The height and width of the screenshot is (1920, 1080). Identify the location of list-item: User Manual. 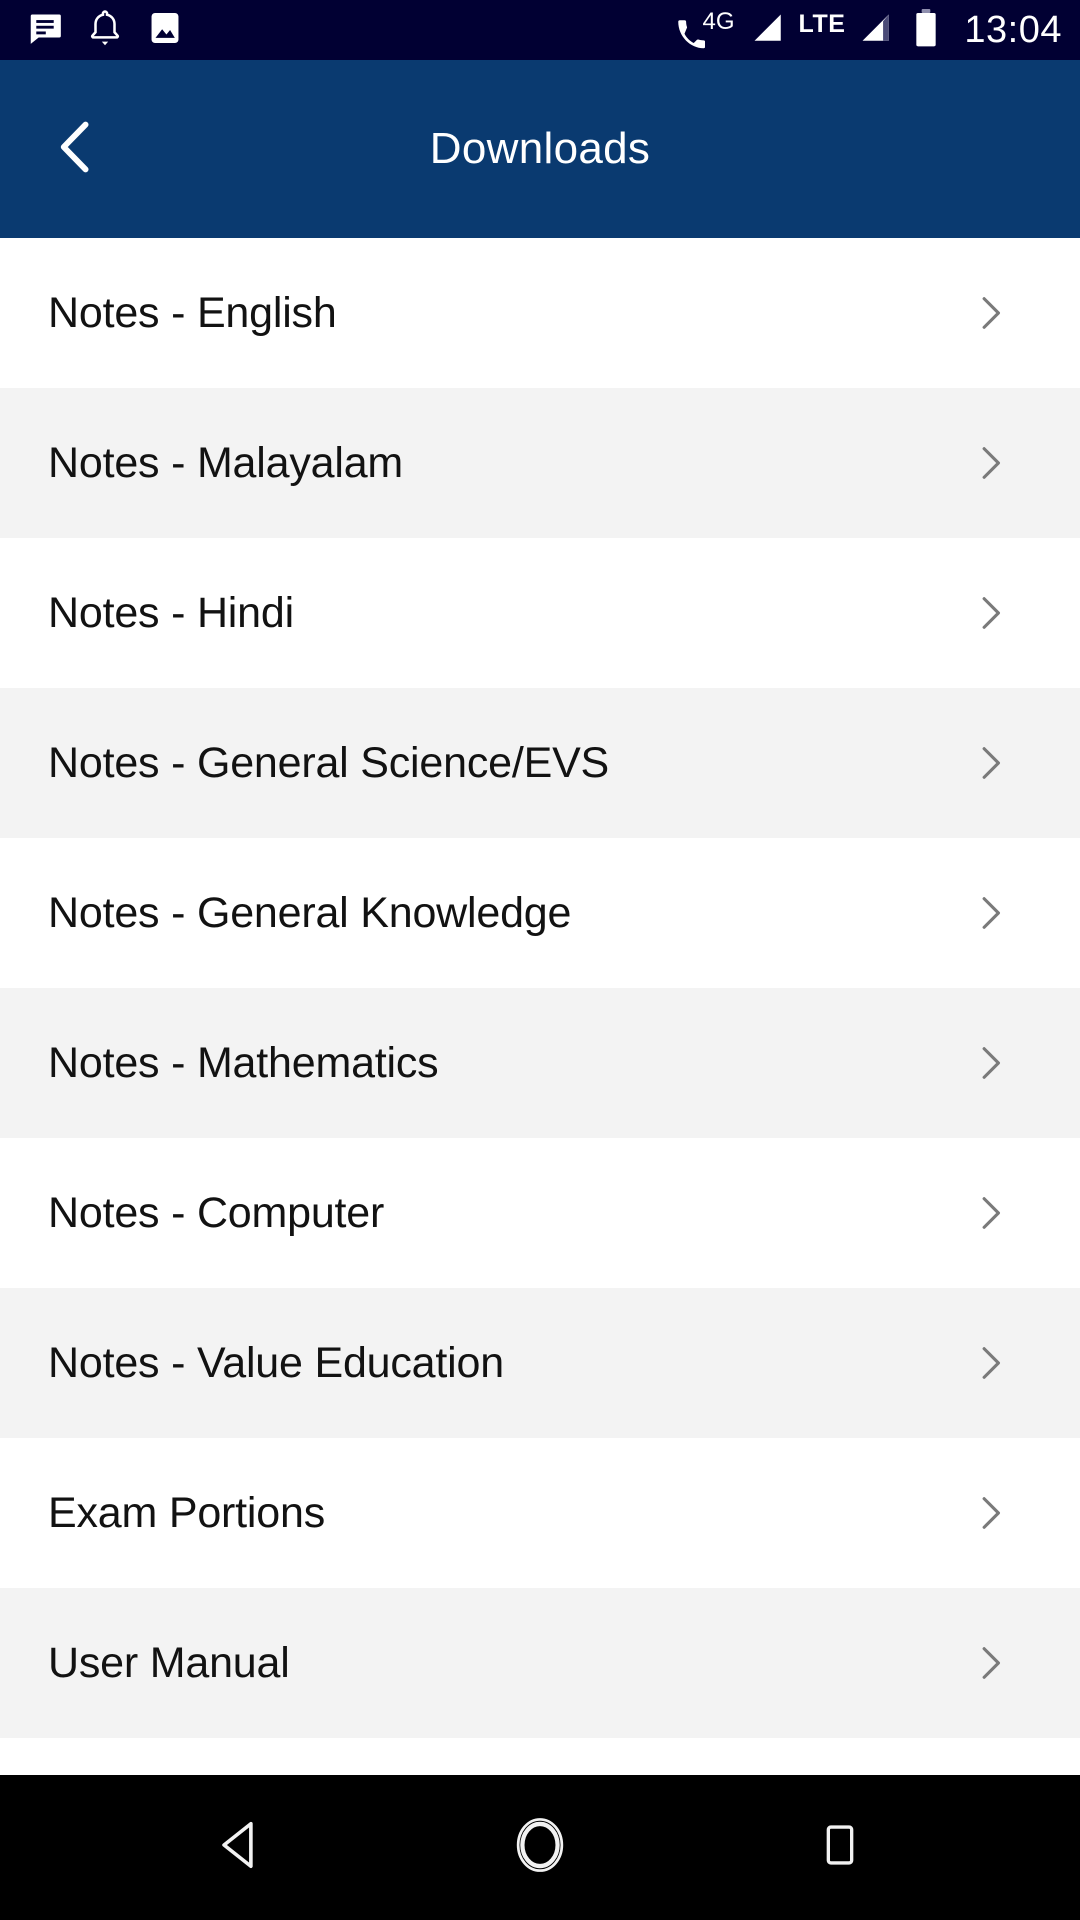
(540, 1663).